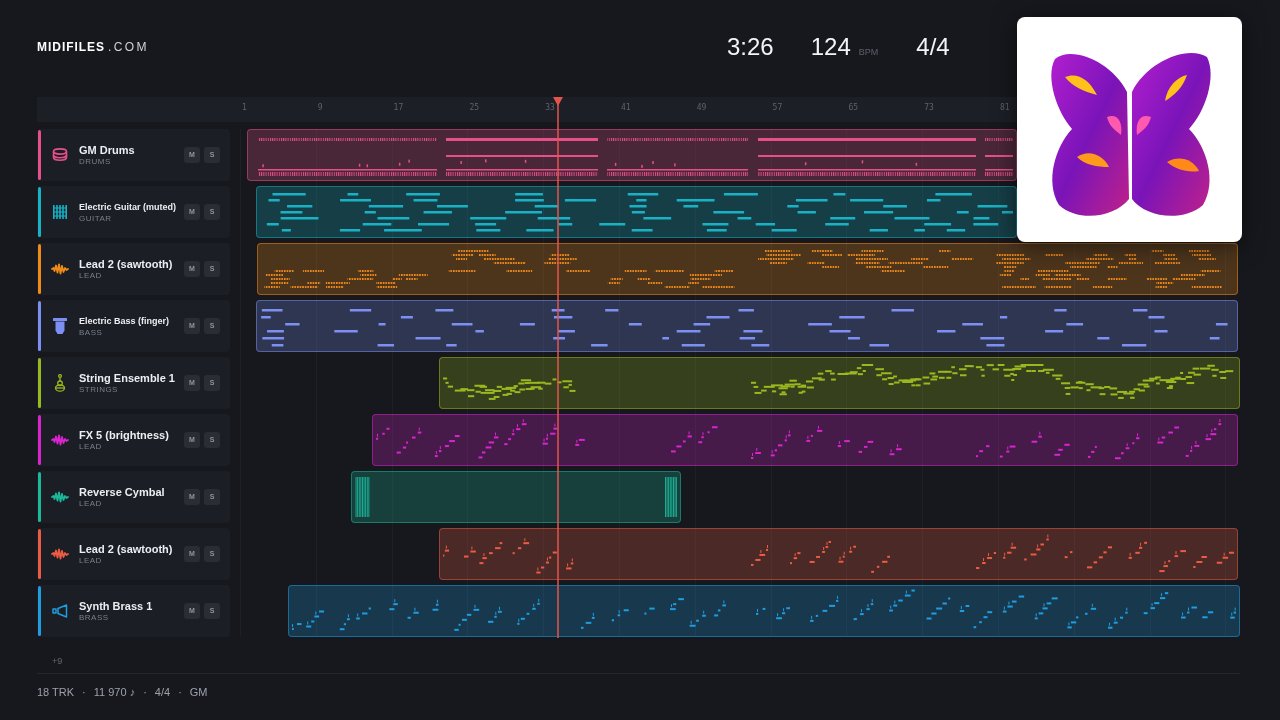  What do you see at coordinates (71, 47) in the screenshot?
I see `logo-wordmark: MIDIFILES` at bounding box center [71, 47].